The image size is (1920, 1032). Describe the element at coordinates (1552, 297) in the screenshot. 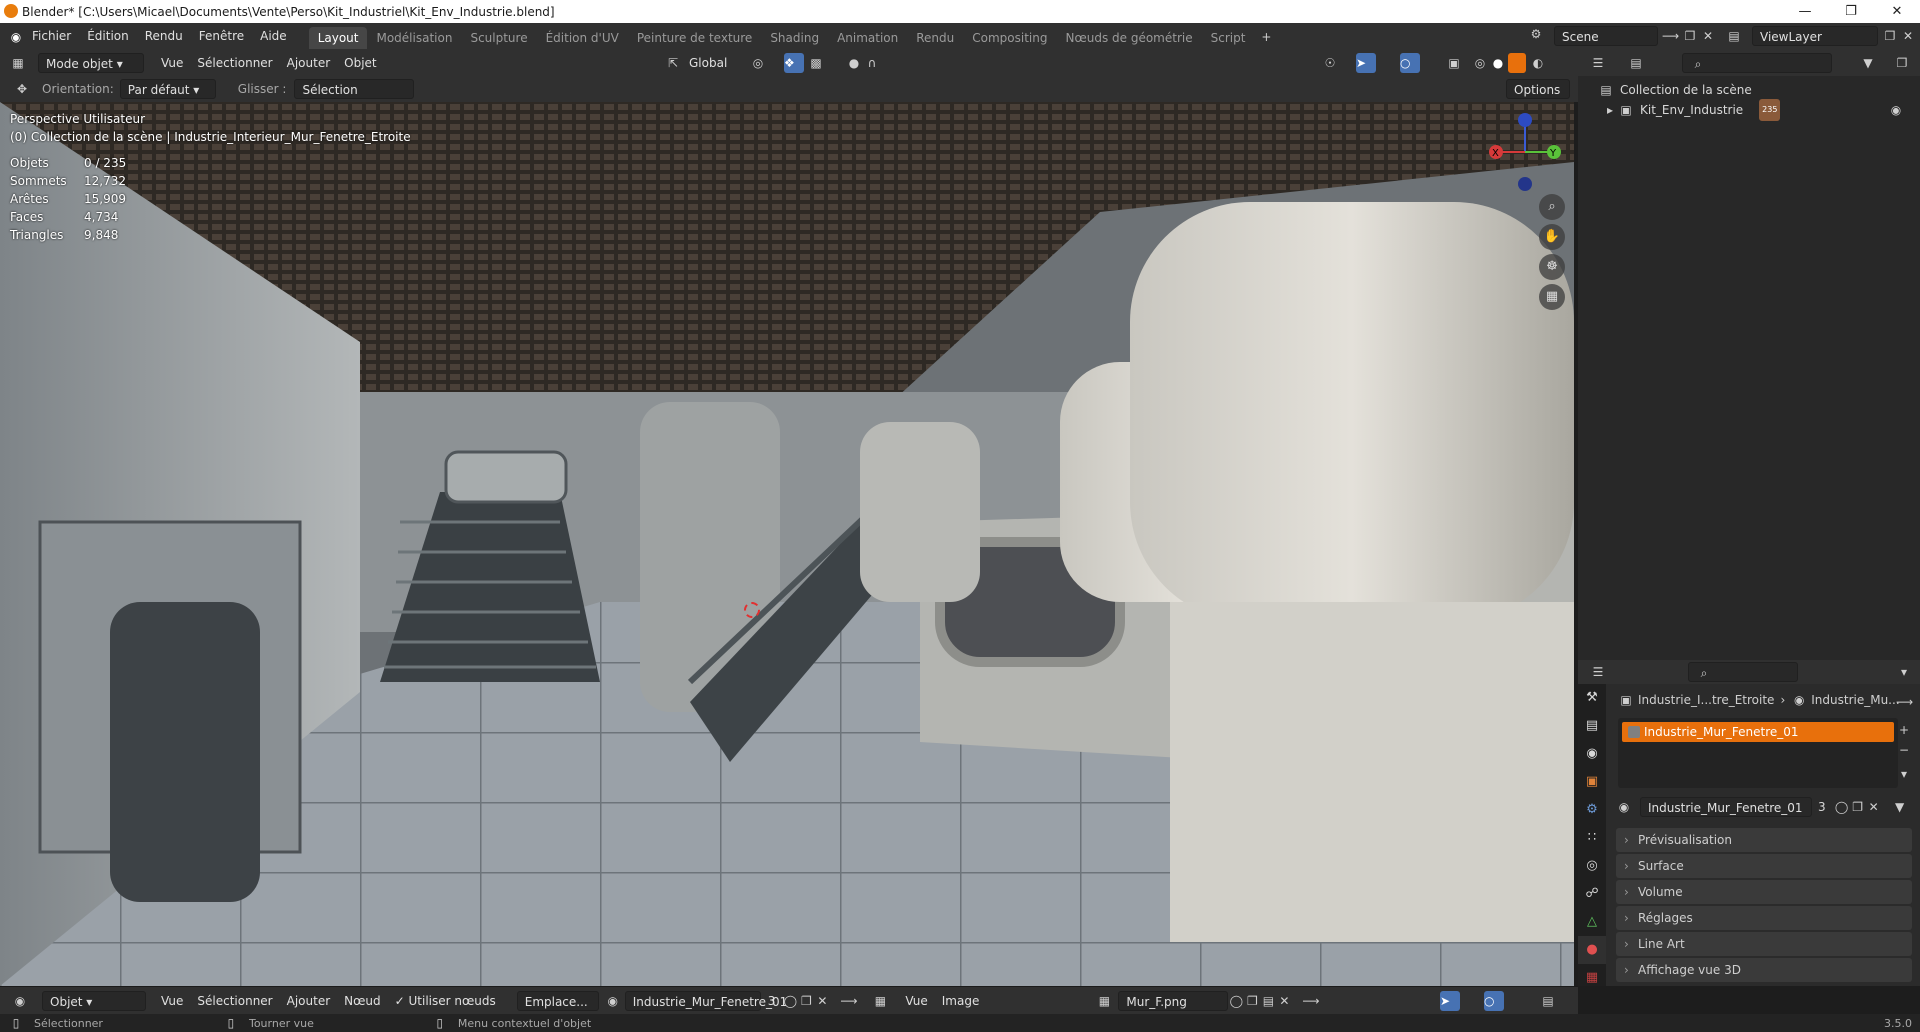

I see `perspective-toggle-icon: ▦` at that location.